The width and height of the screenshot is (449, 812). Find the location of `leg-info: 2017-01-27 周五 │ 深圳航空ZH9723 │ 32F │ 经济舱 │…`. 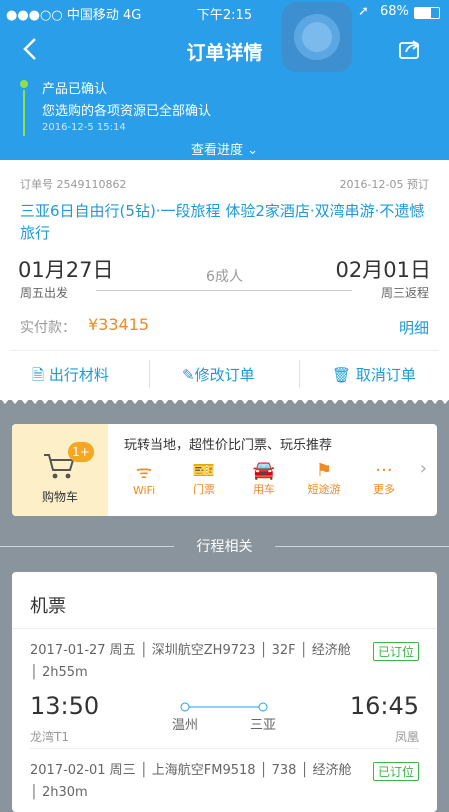

leg-info: 2017-01-27 周五 │ 深圳航空ZH9723 │ 32F │ 经济舱 │… is located at coordinates (190, 661).